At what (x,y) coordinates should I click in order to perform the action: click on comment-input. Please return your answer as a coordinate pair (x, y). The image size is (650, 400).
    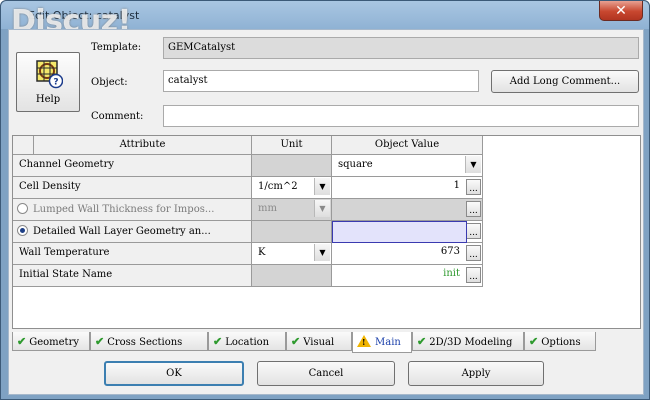
    Looking at the image, I should click on (401, 116).